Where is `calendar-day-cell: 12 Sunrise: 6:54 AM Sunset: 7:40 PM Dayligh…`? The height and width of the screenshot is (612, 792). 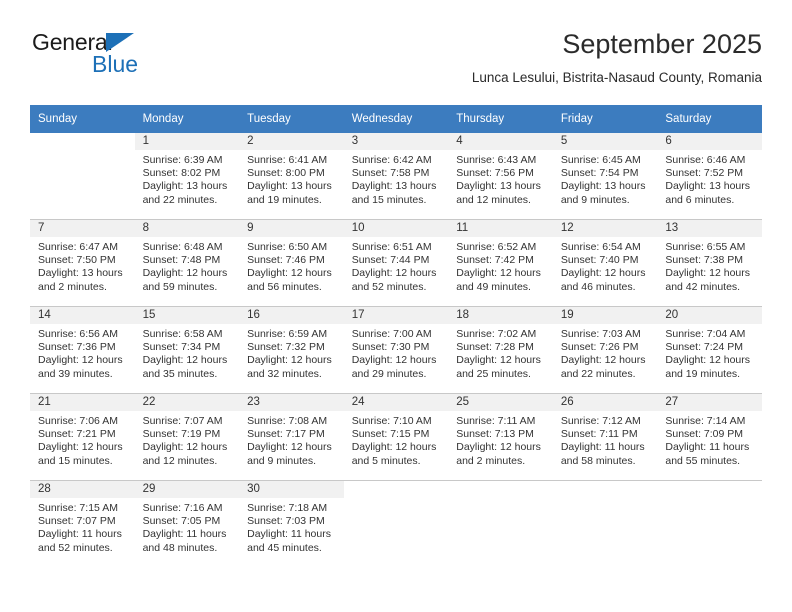 calendar-day-cell: 12 Sunrise: 6:54 AM Sunset: 7:40 PM Dayligh… is located at coordinates (605, 263).